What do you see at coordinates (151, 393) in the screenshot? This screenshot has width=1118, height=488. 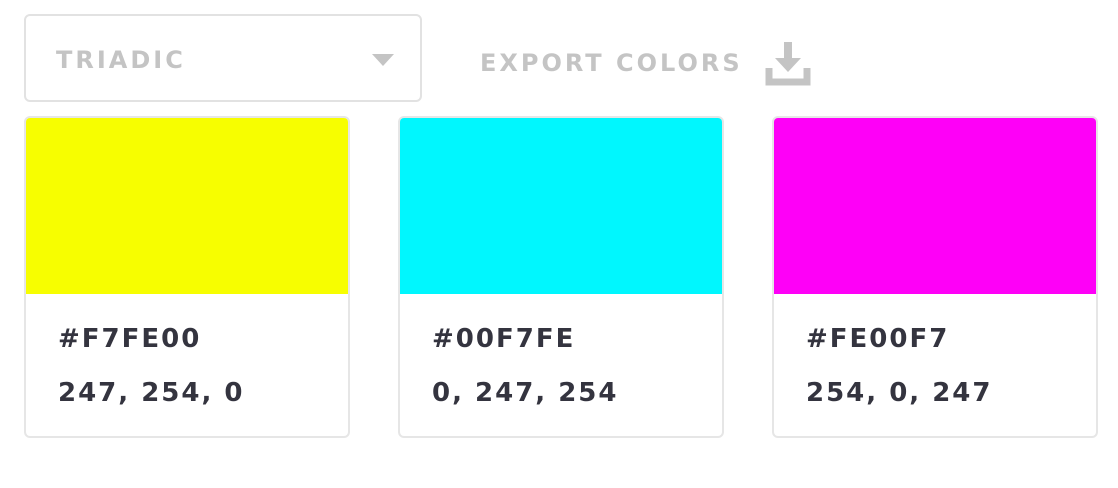 I see `rgb-value: 247, 254, 0` at bounding box center [151, 393].